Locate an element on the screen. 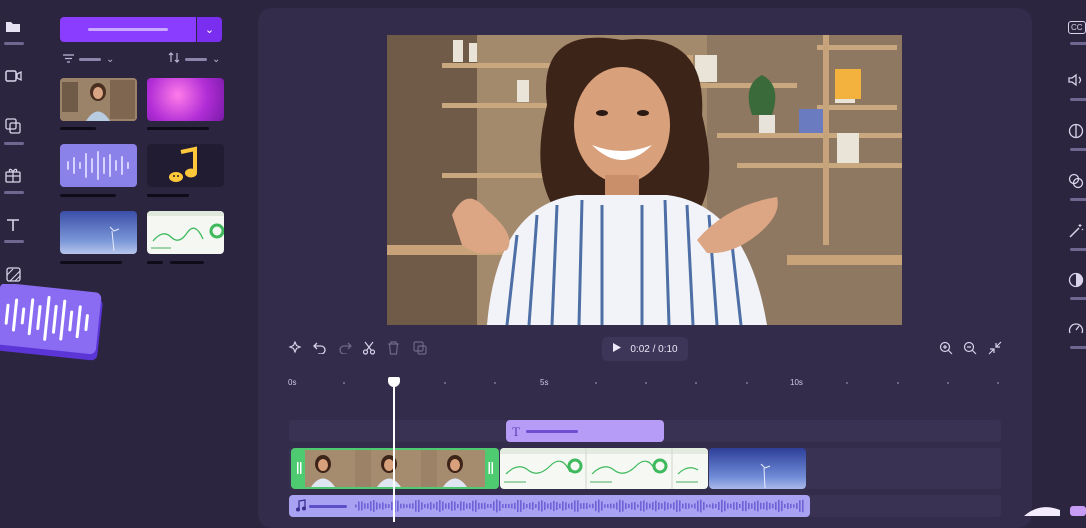  time-display: 0:02 / 0:10 is located at coordinates (654, 349).